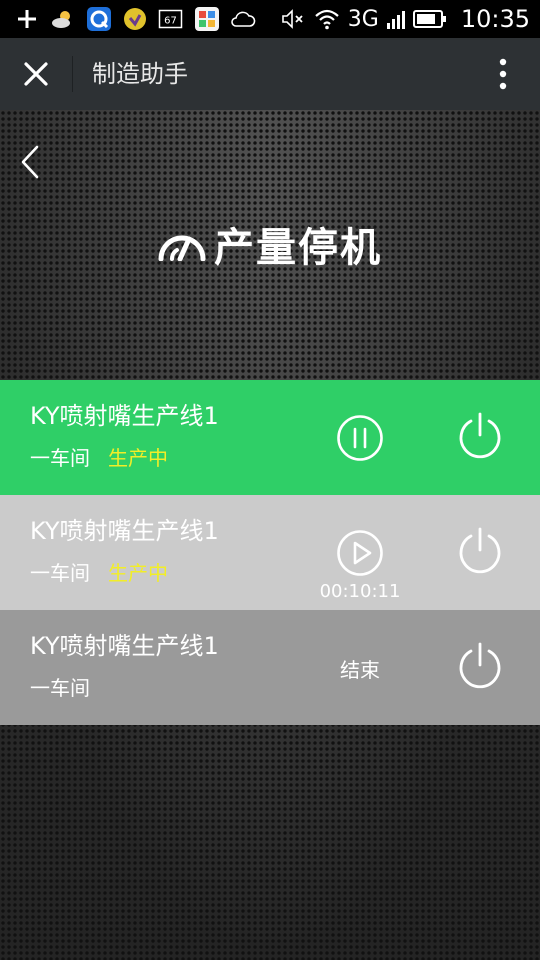  Describe the element at coordinates (243, 19) in the screenshot. I see `cloud-icon` at that location.